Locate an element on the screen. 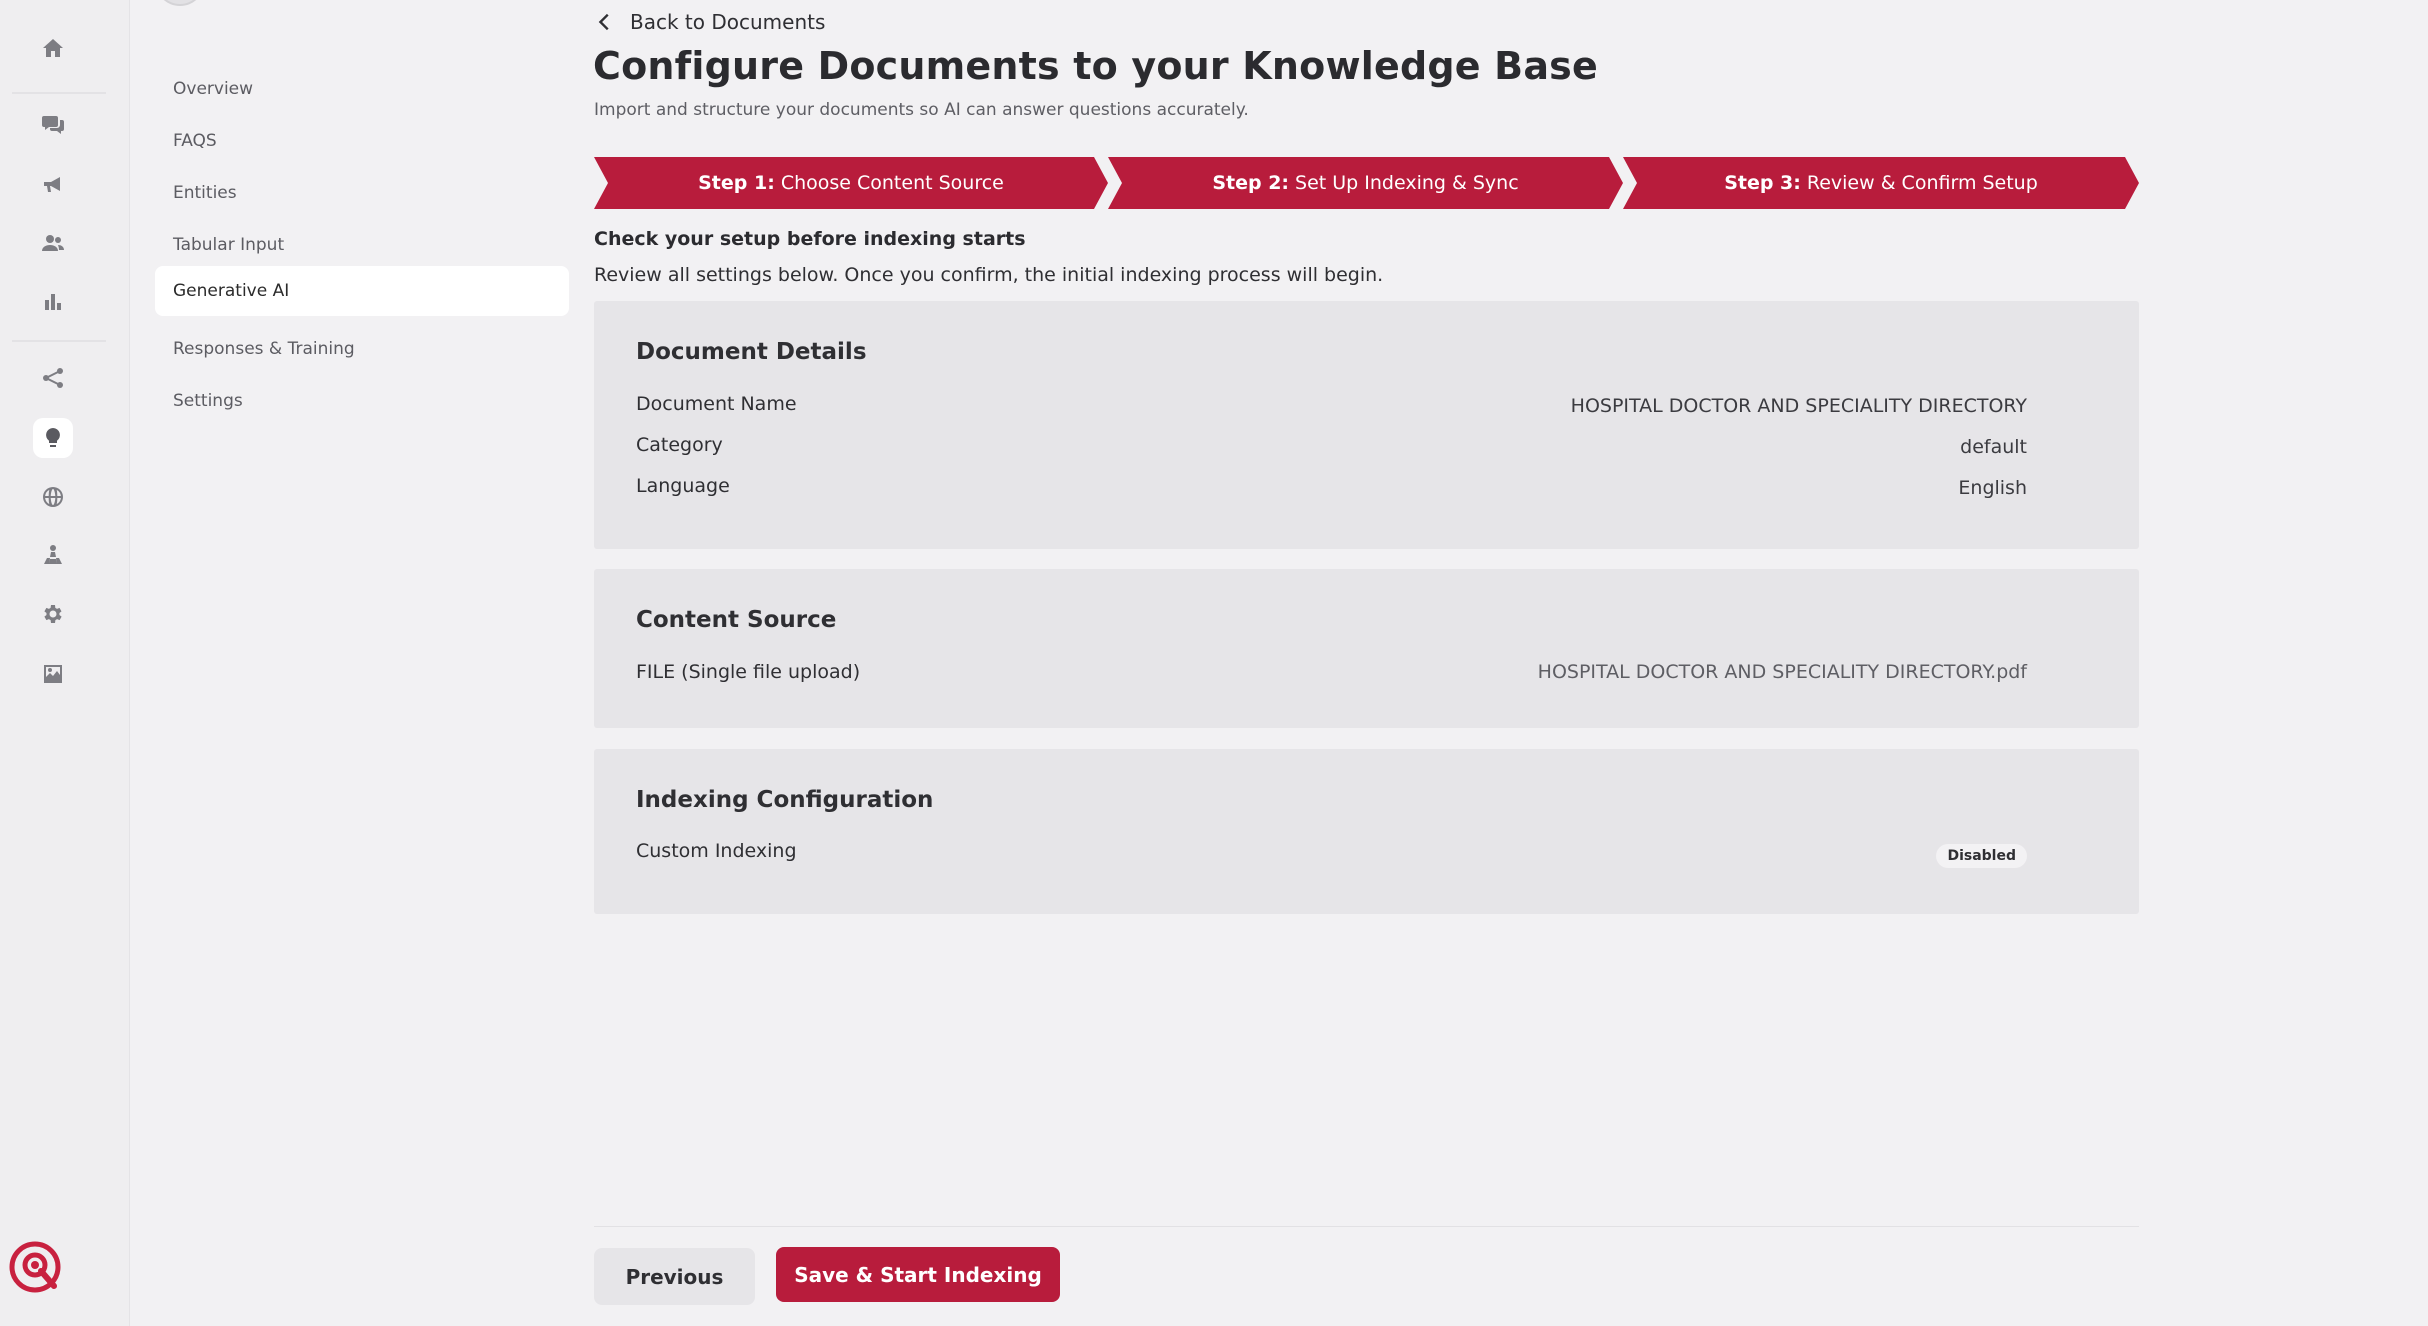  document-name-value: HOSPITAL DOCTOR AND SPECIALITY DIRECTORY is located at coordinates (1798, 406).